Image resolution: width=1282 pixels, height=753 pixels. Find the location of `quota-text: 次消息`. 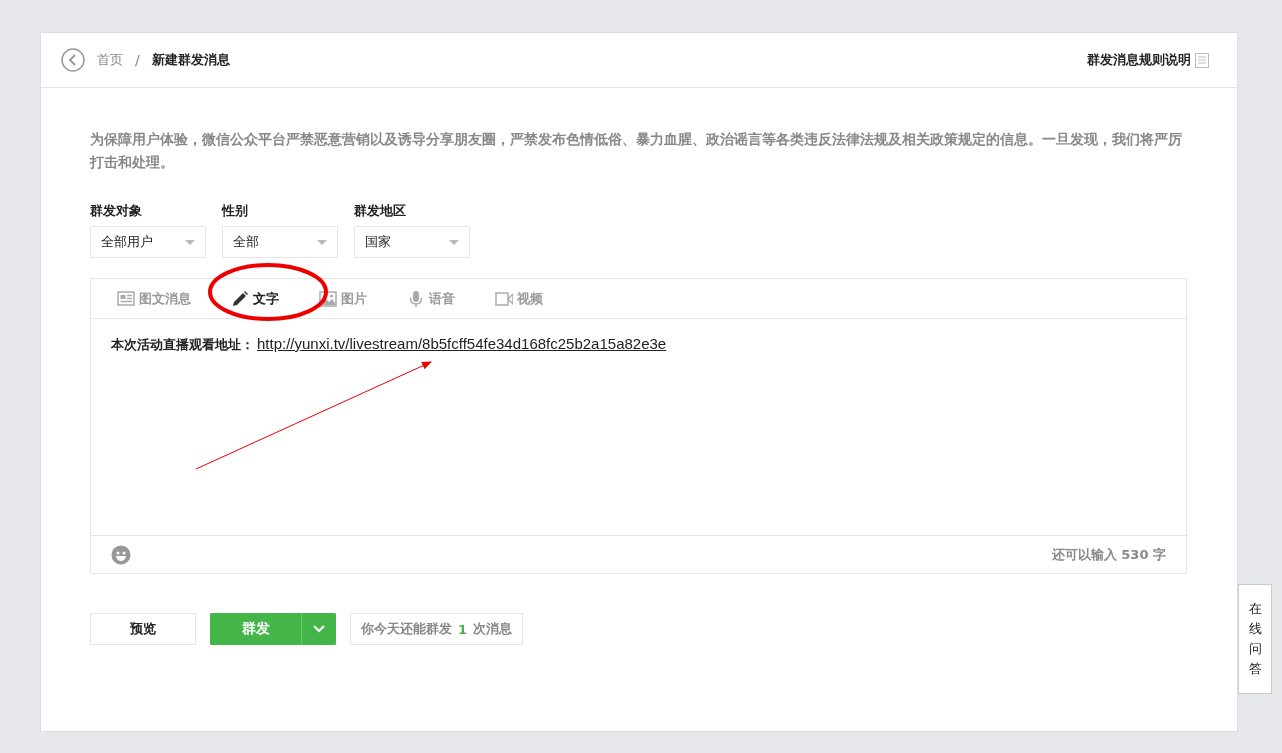

quota-text: 次消息 is located at coordinates (493, 629).